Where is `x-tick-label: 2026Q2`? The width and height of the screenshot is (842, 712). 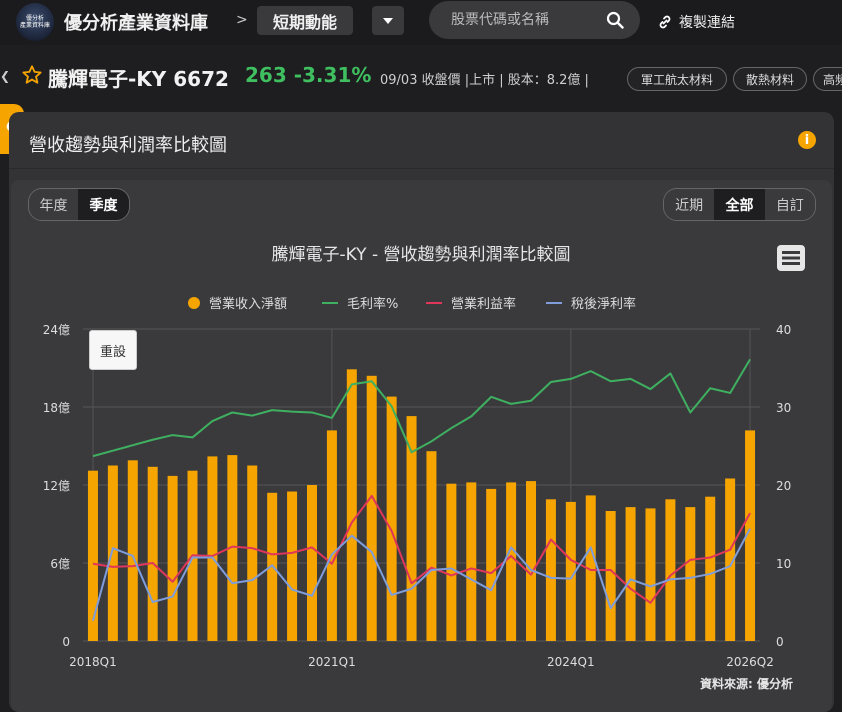
x-tick-label: 2026Q2 is located at coordinates (750, 662).